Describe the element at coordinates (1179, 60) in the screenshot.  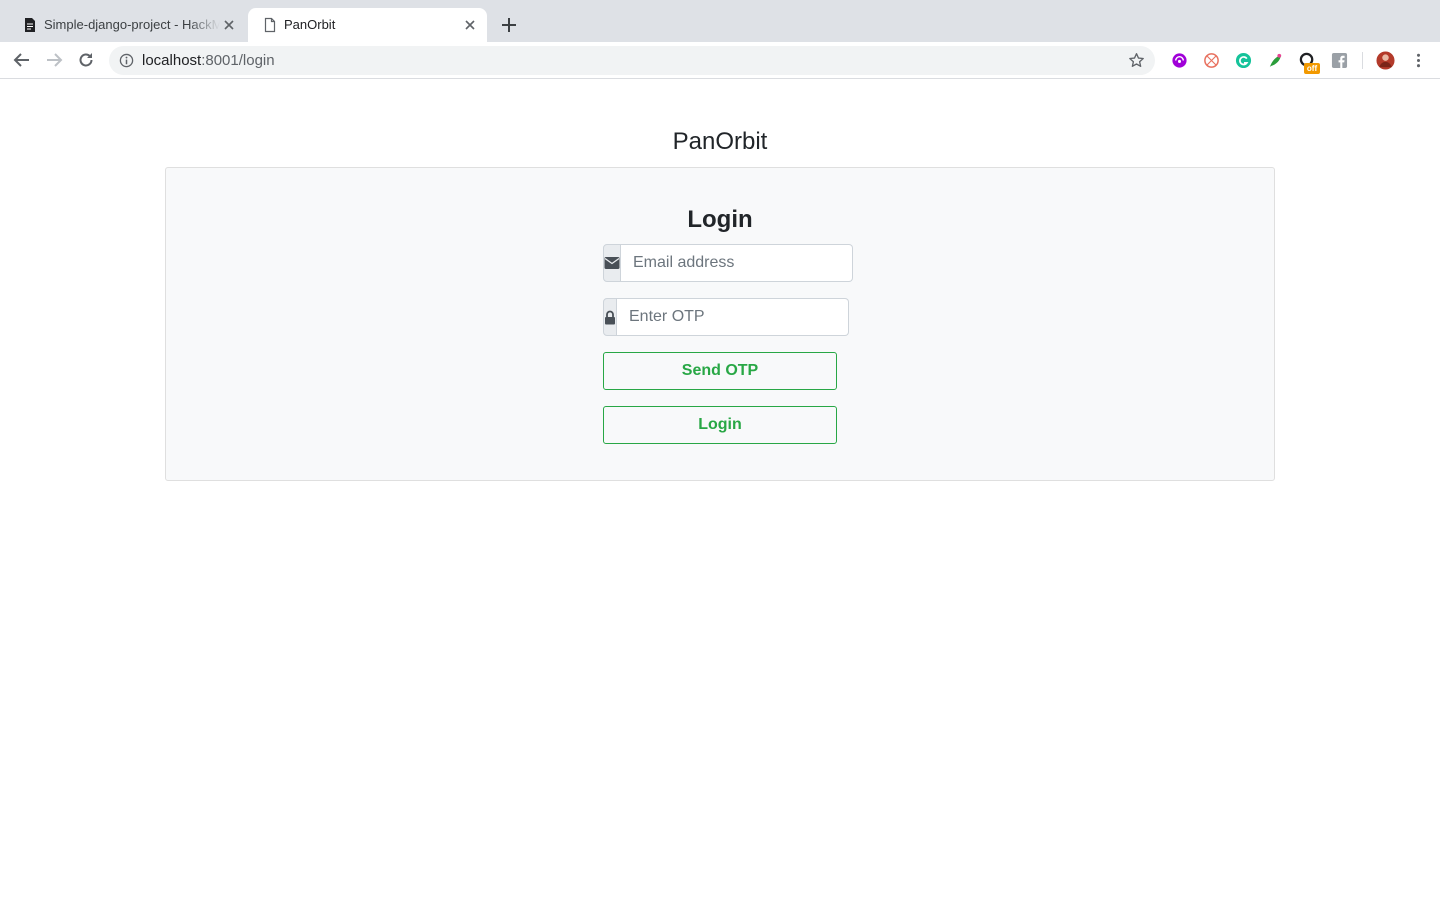
I see `extension-purple-icon` at that location.